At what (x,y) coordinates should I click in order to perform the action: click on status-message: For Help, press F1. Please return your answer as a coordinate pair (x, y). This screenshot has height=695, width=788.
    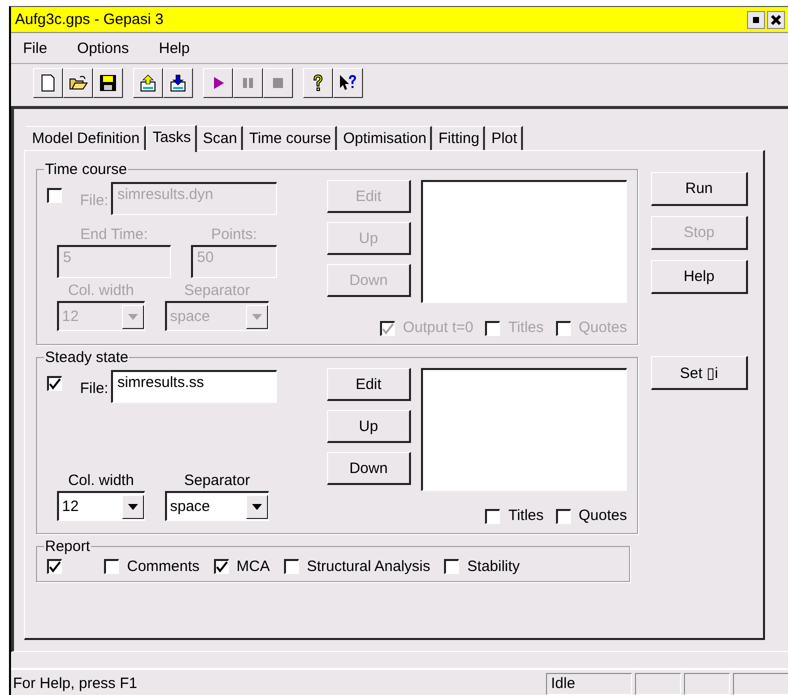
    Looking at the image, I should click on (75, 683).